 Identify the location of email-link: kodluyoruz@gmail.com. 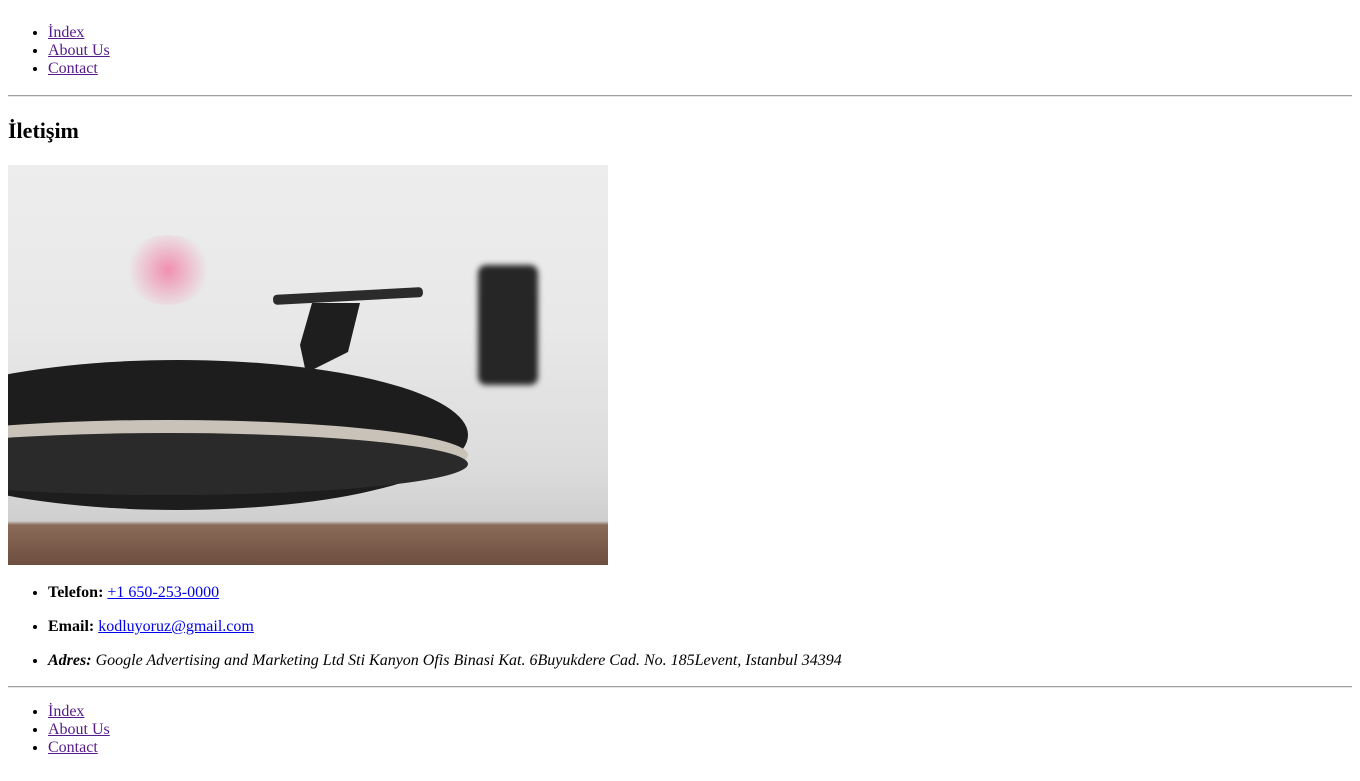
(176, 626).